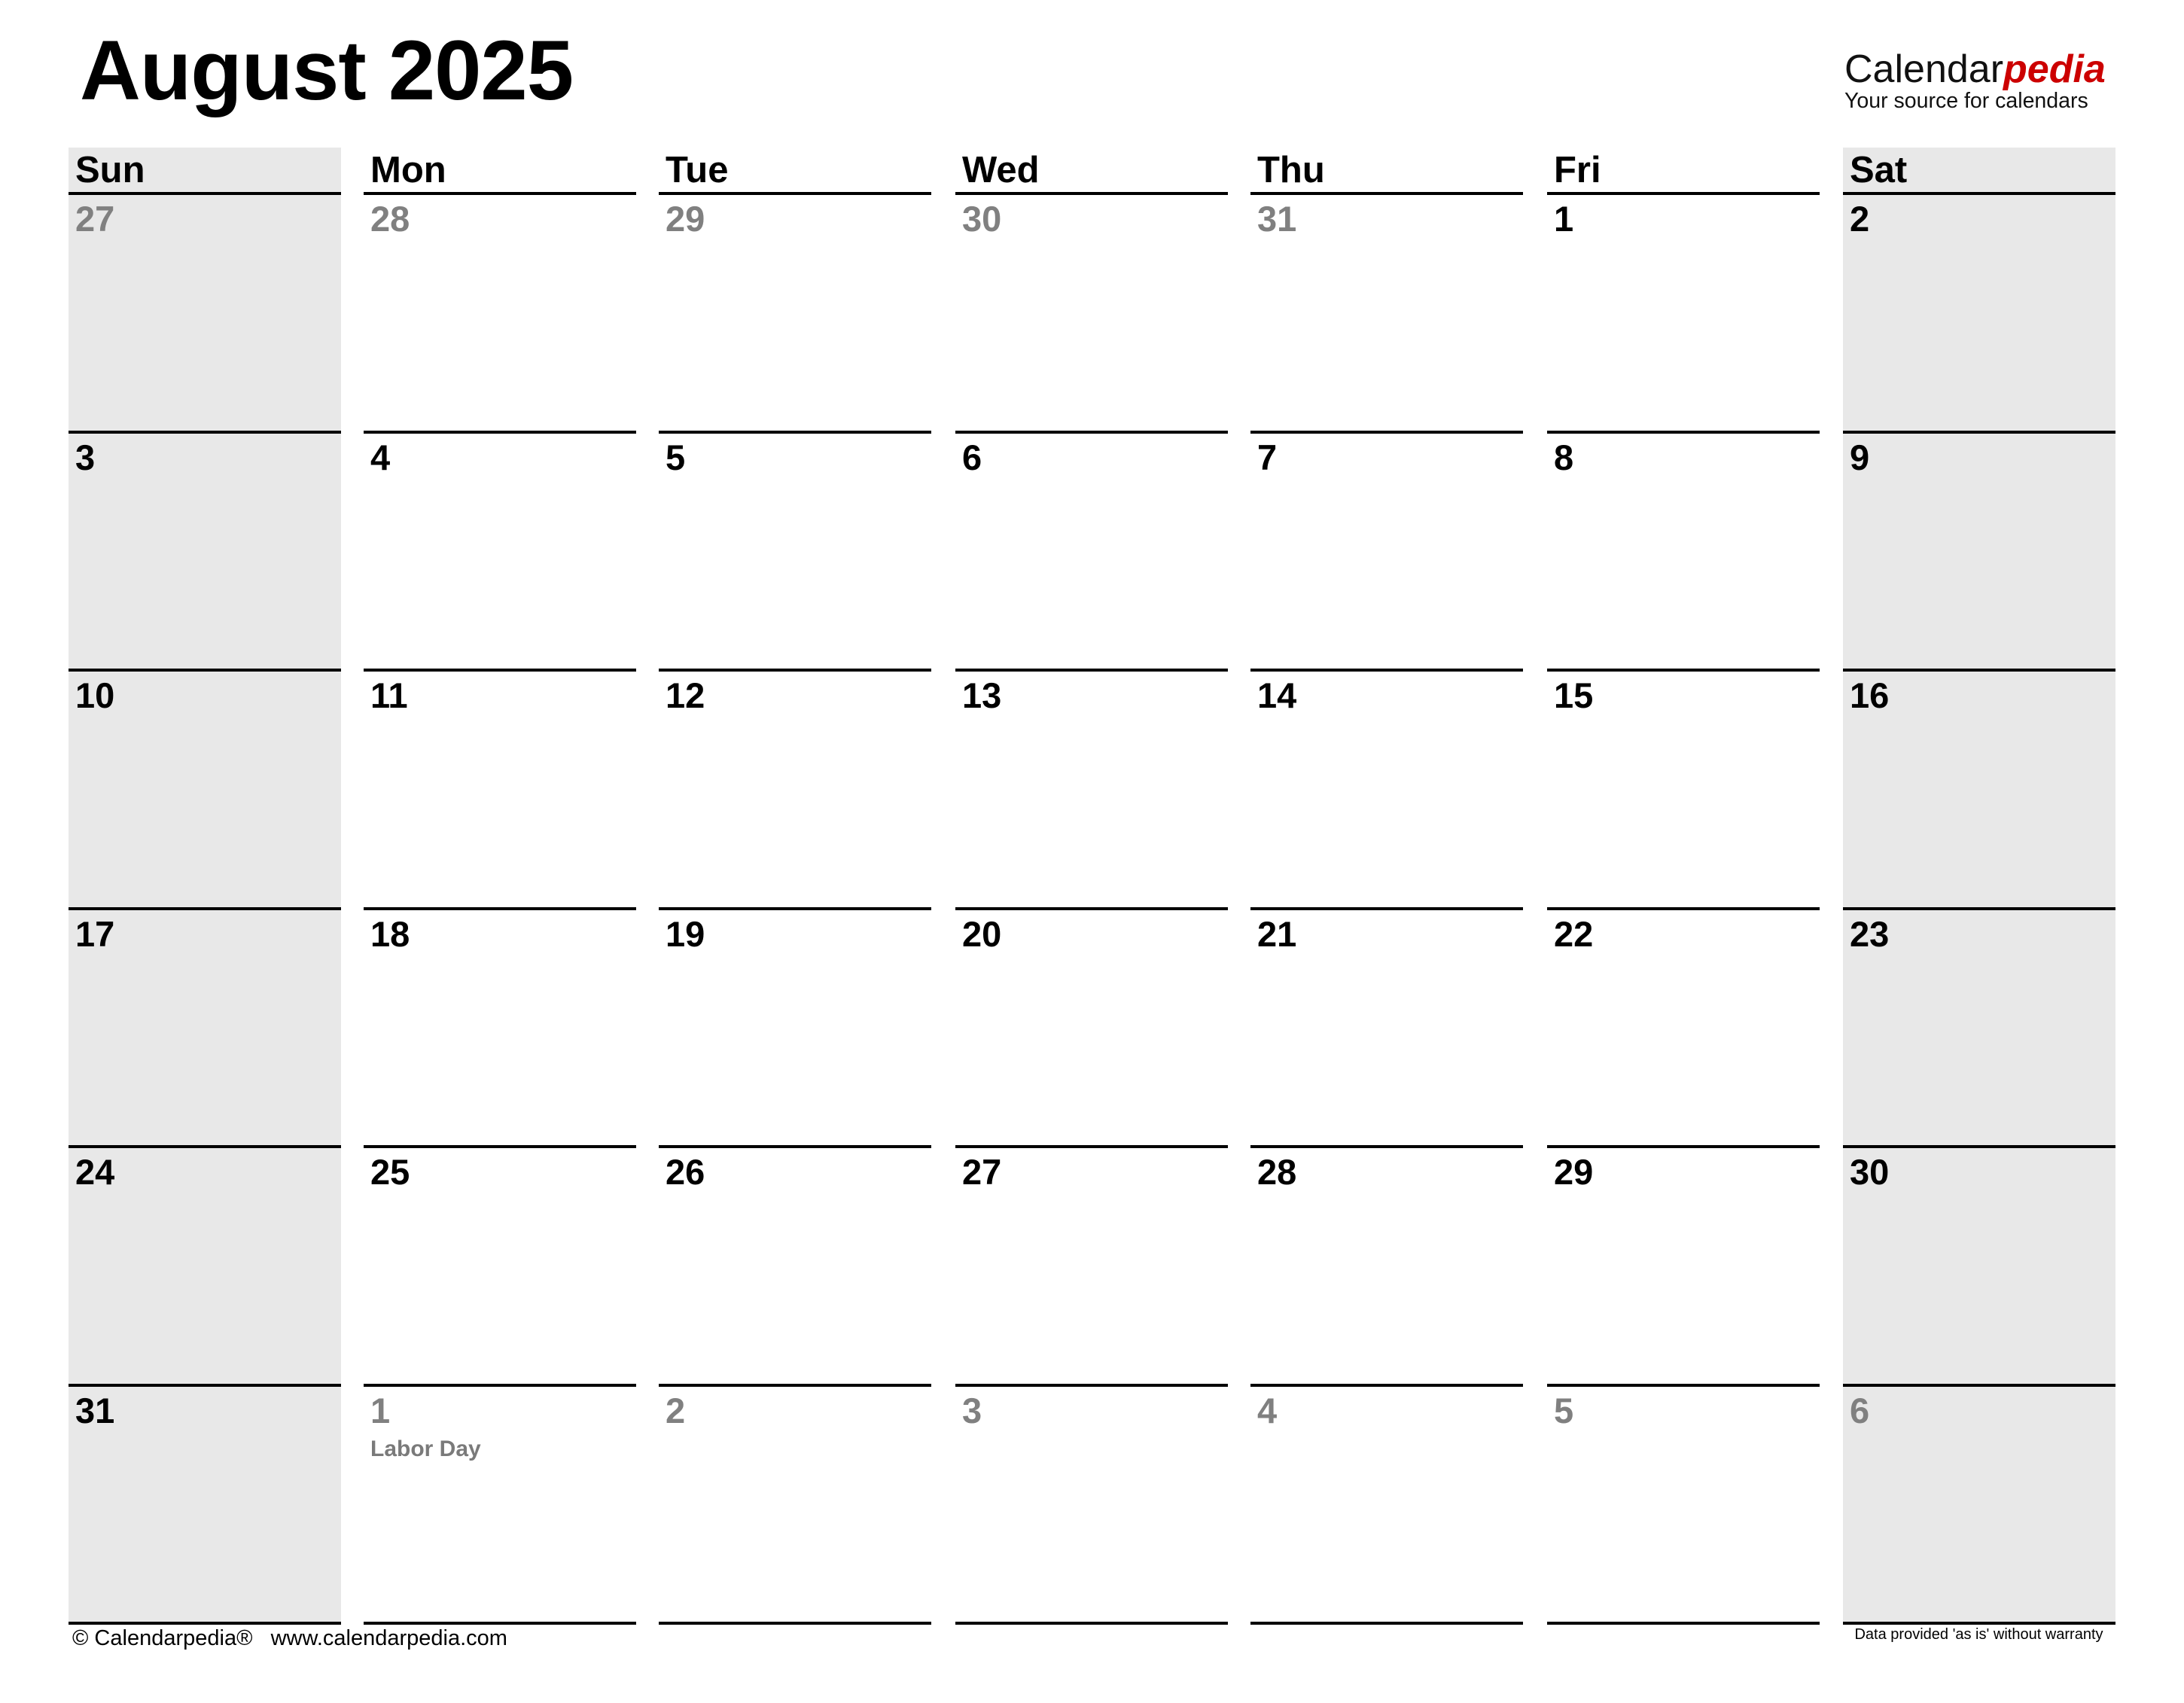  I want to click on day-number-adjacent-month: 27, so click(95, 219).